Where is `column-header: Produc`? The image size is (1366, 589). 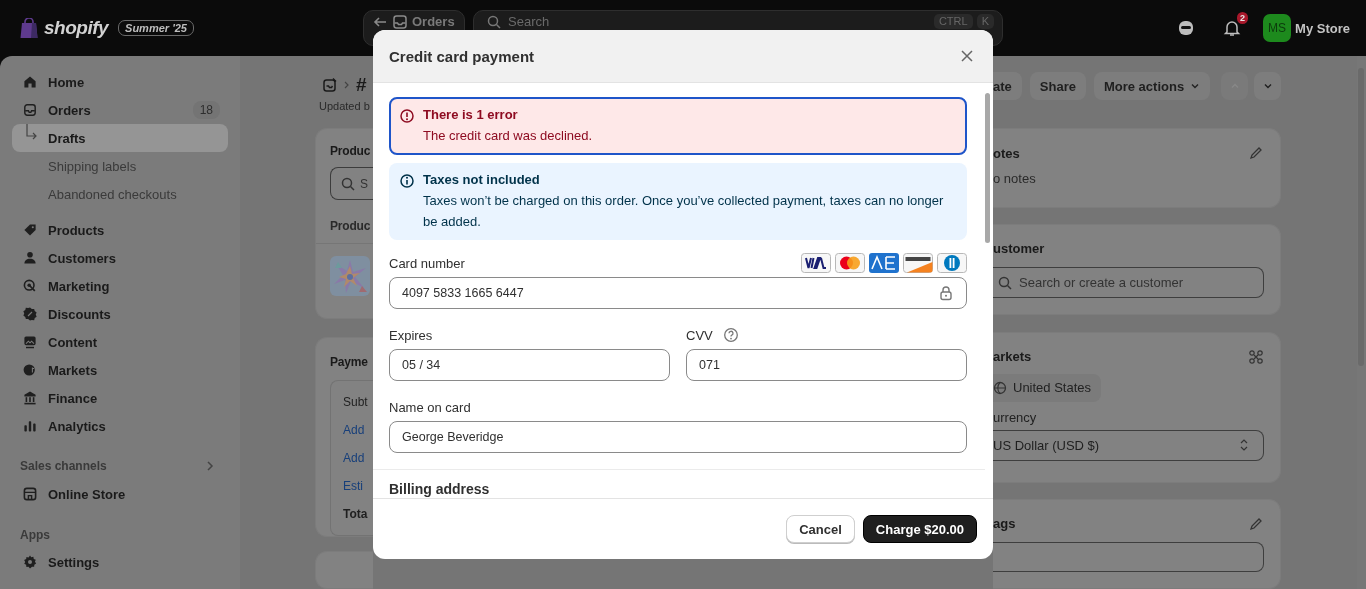 column-header: Produc is located at coordinates (351, 226).